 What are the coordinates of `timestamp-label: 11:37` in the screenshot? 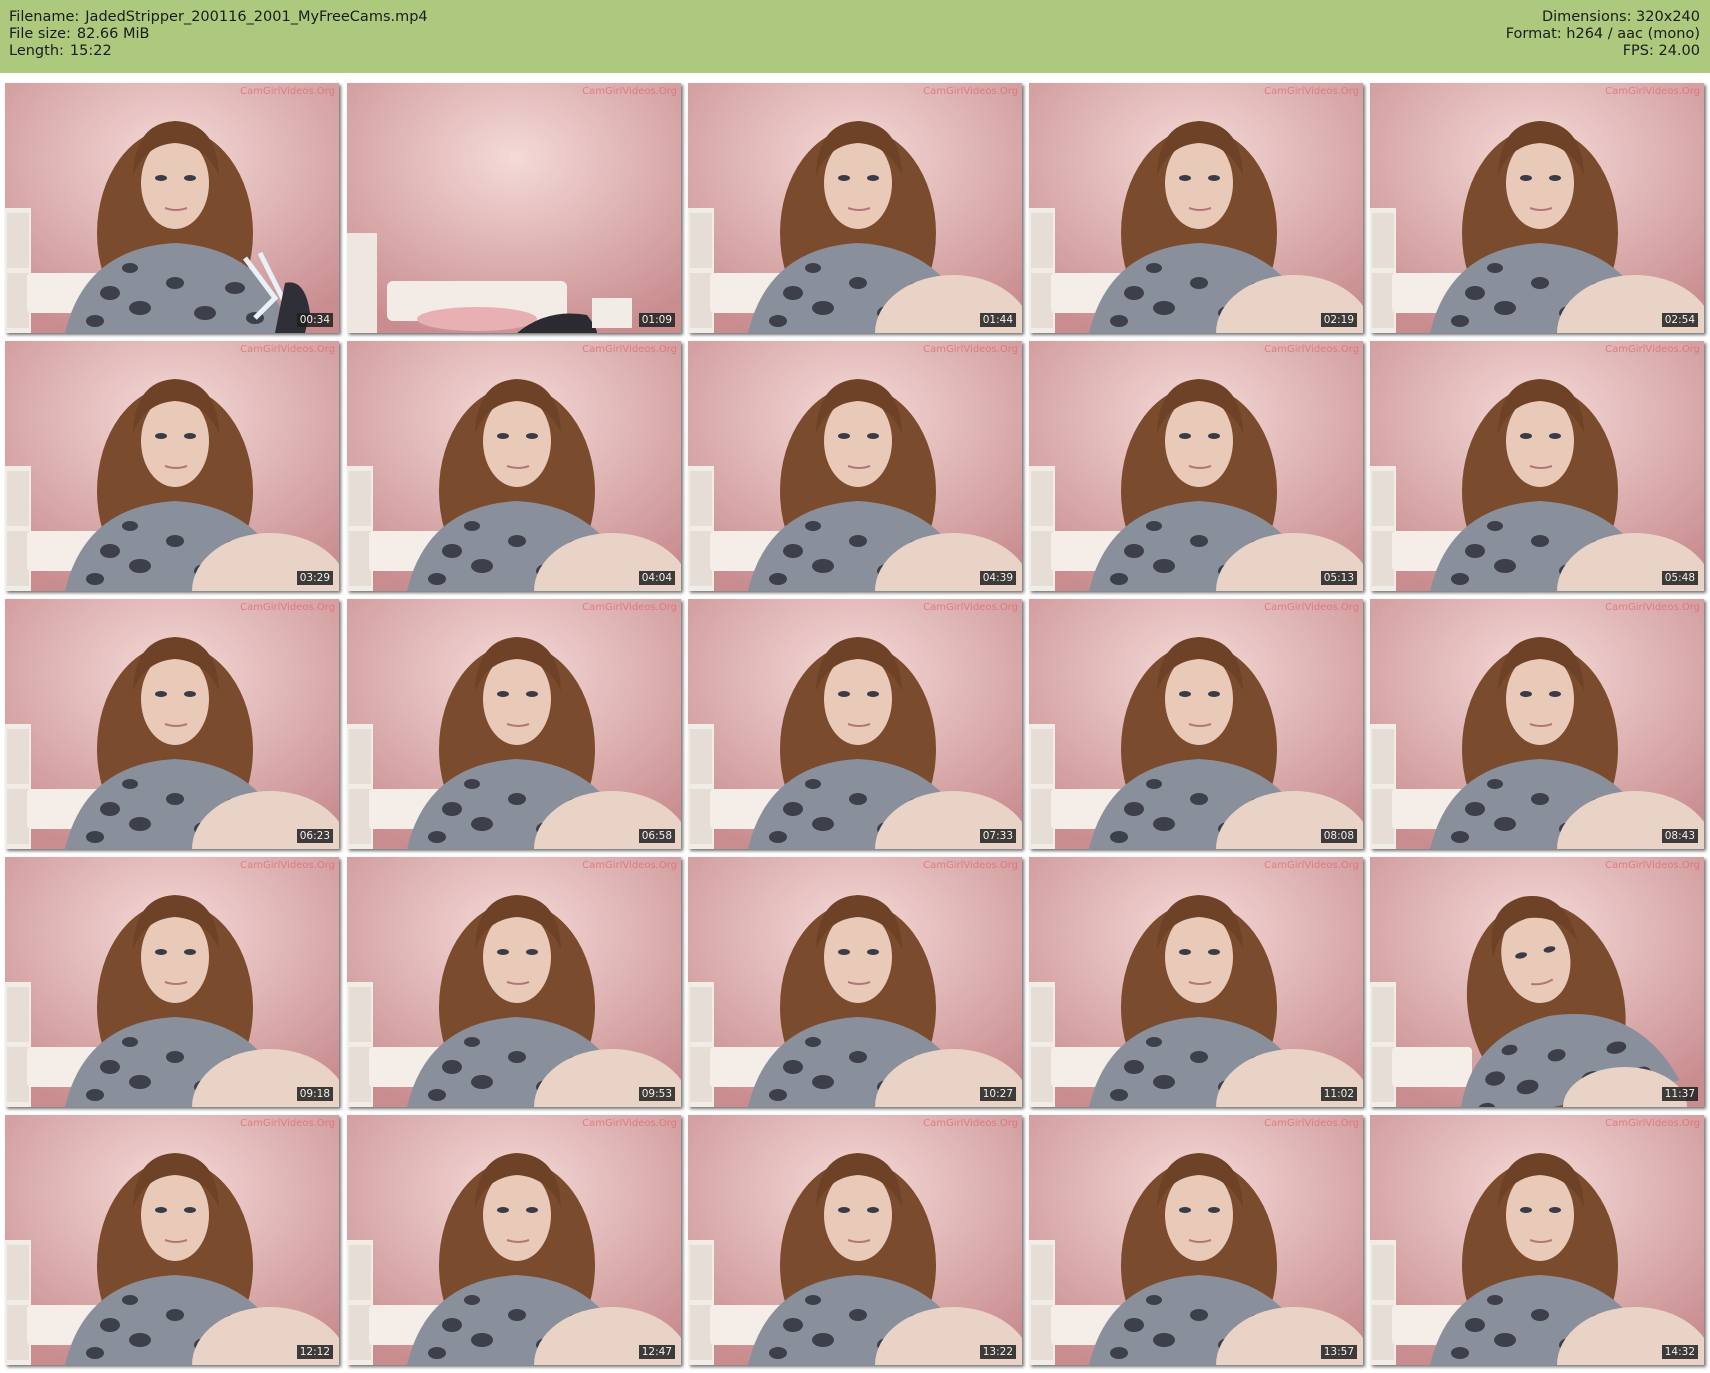 It's located at (1679, 1094).